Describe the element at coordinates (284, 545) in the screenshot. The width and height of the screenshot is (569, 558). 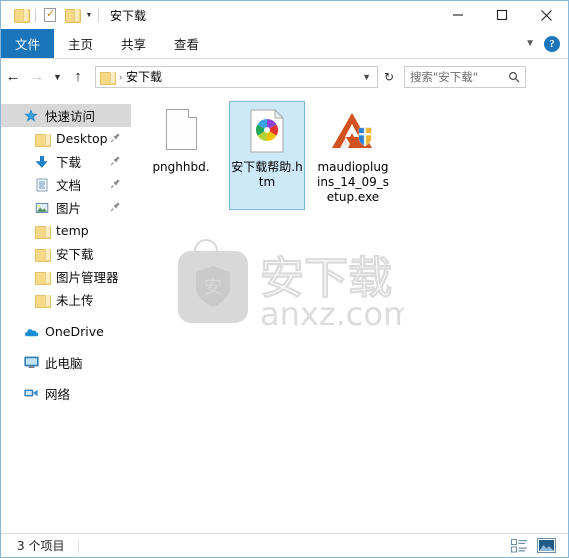
I see `status-bar: 3 个项目` at that location.